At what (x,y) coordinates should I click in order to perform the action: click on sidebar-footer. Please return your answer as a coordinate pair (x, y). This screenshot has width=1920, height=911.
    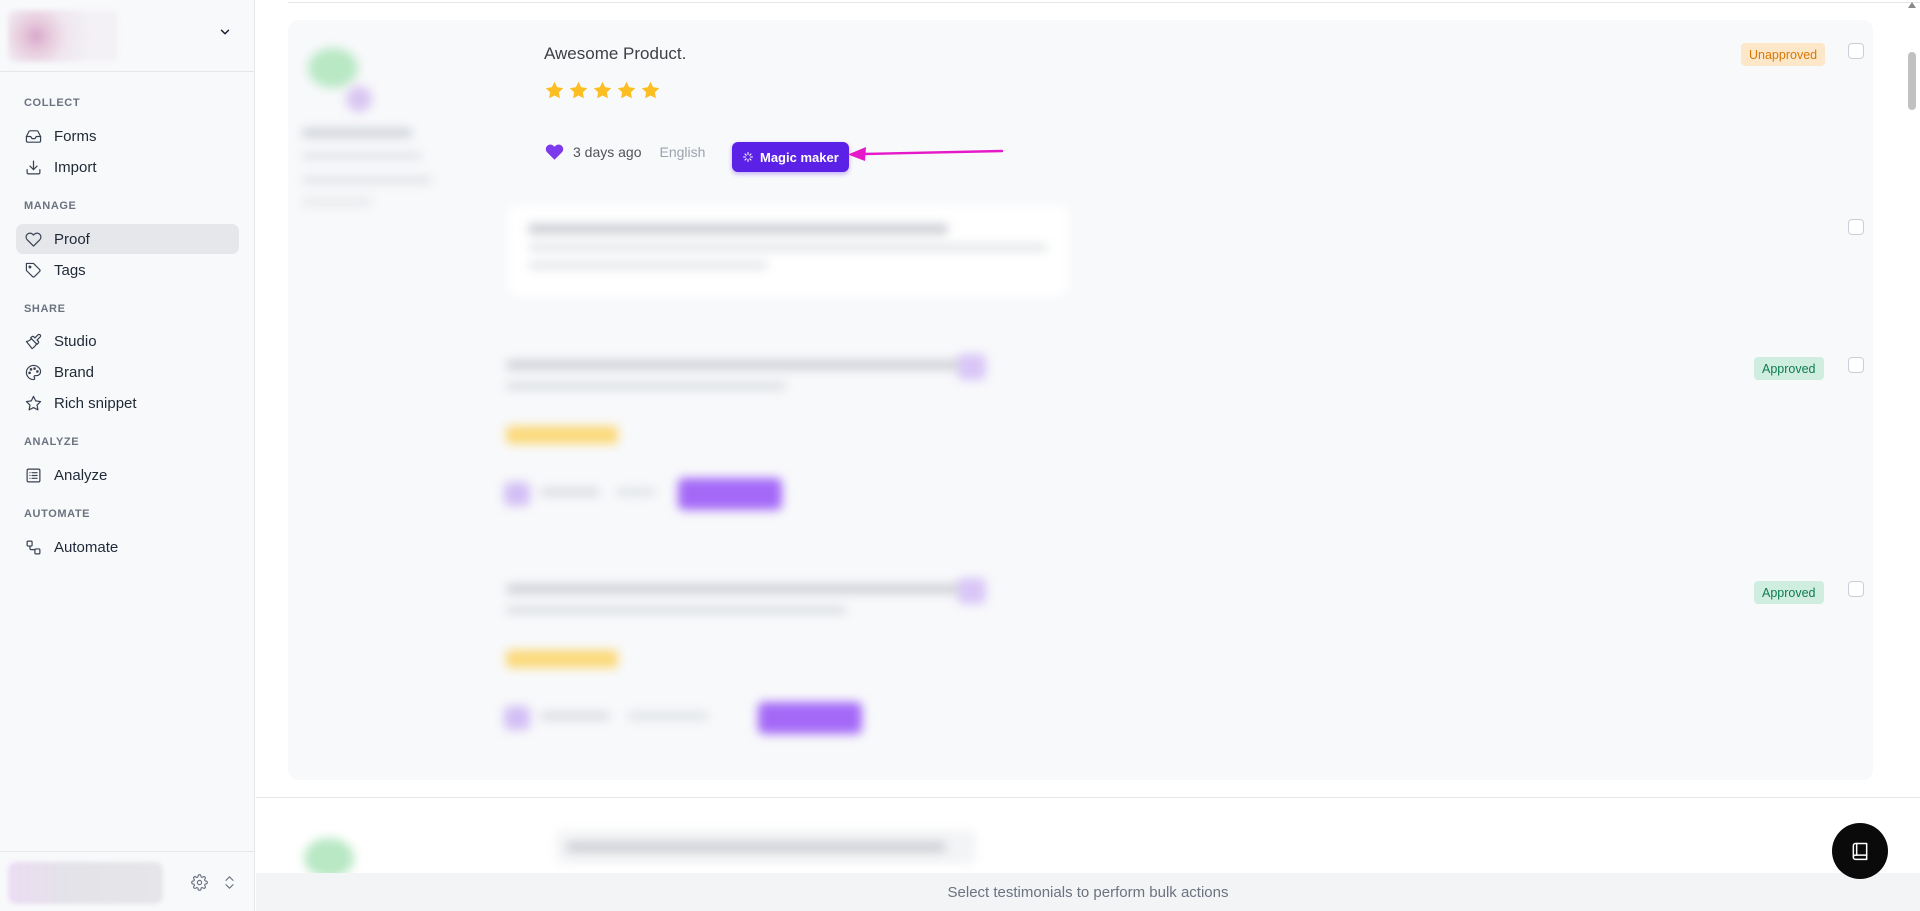
    Looking at the image, I should click on (127, 881).